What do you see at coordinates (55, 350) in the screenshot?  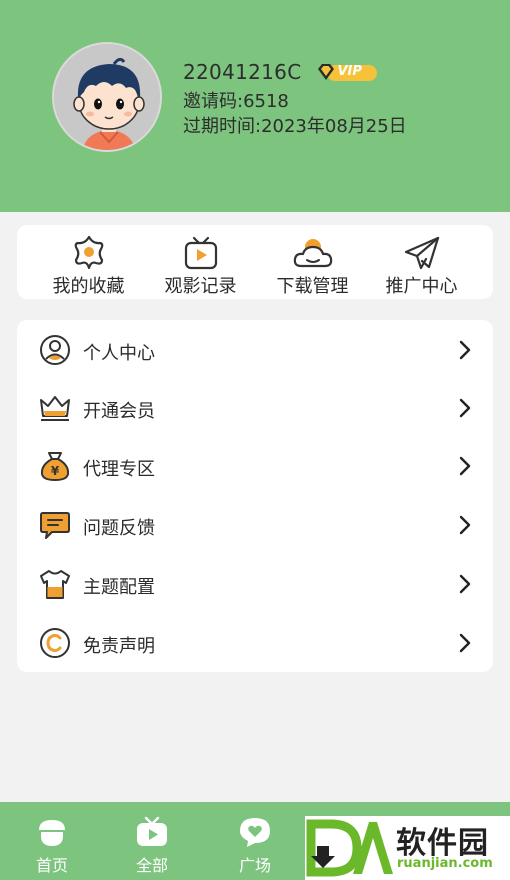 I see `user-circle-icon` at bounding box center [55, 350].